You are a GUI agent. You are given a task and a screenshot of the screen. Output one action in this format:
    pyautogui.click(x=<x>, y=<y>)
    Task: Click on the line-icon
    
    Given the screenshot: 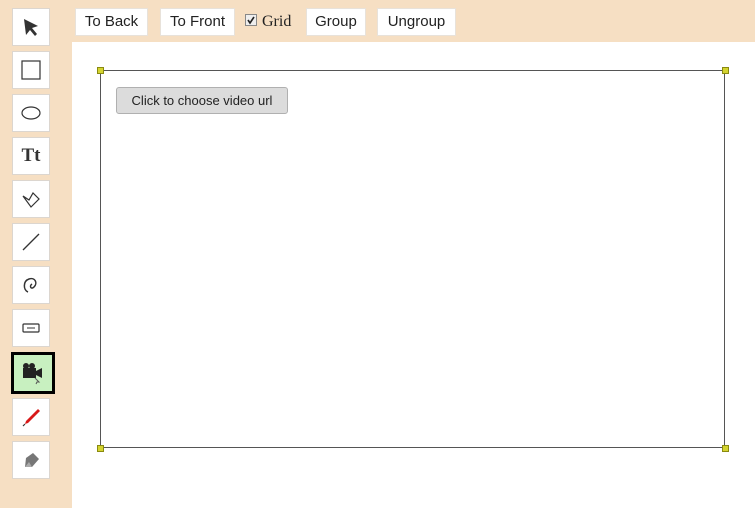 What is the action you would take?
    pyautogui.click(x=31, y=242)
    